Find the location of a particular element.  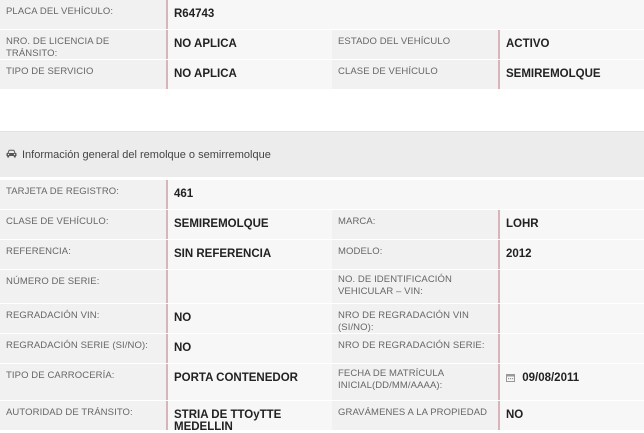

nro-regrab-serie-value is located at coordinates (571, 348).